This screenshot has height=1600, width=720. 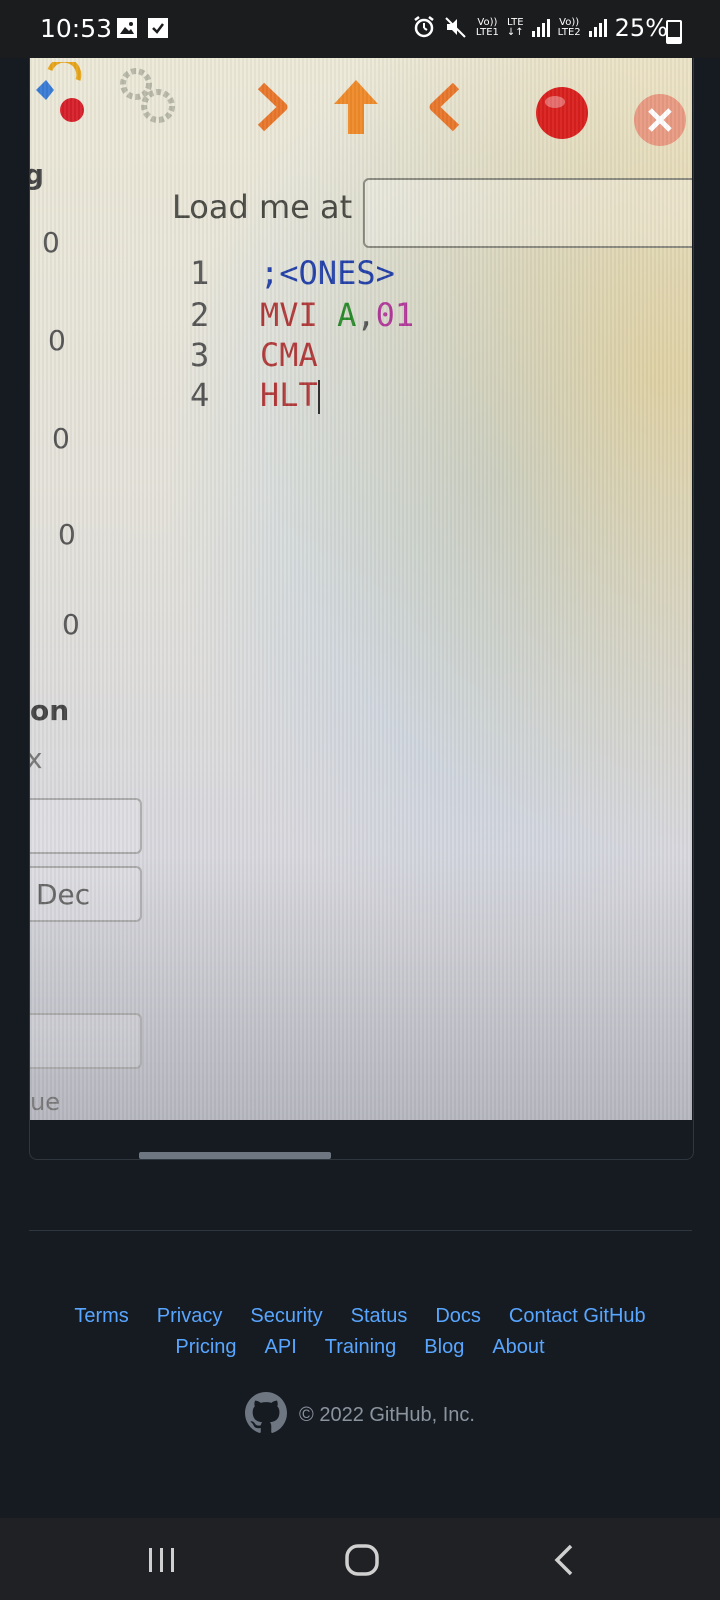 I want to click on gallery-notification-icon, so click(x=127, y=28).